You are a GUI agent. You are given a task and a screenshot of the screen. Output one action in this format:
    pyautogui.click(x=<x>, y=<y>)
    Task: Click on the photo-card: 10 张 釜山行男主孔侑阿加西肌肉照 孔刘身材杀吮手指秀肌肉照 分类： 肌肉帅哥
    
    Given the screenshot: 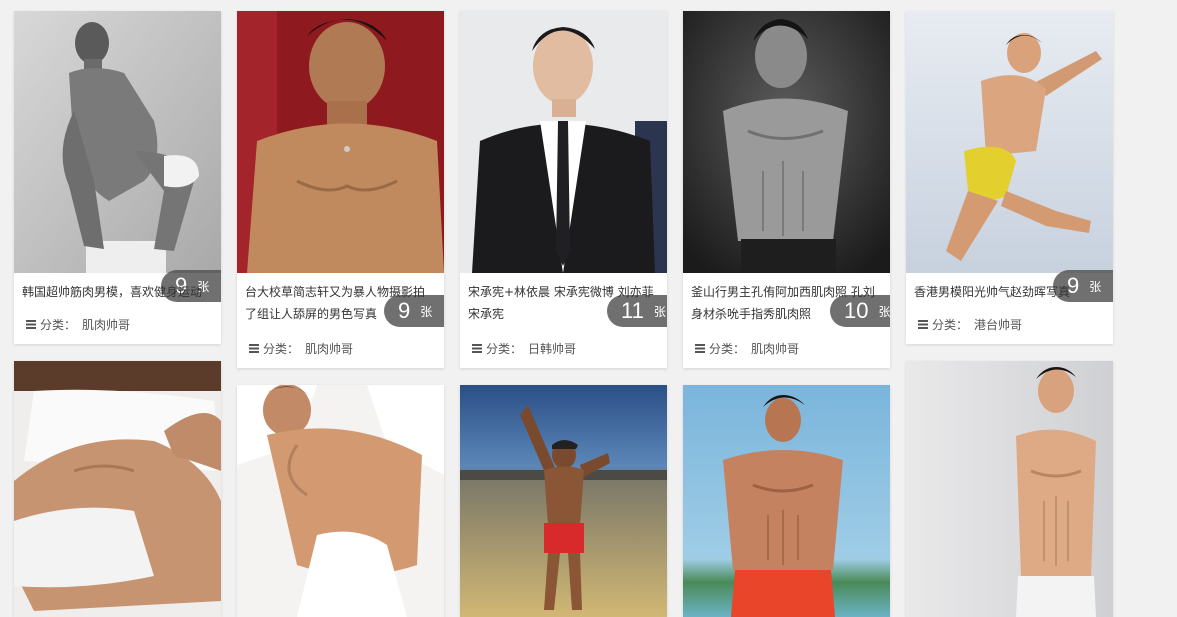 What is the action you would take?
    pyautogui.click(x=786, y=189)
    